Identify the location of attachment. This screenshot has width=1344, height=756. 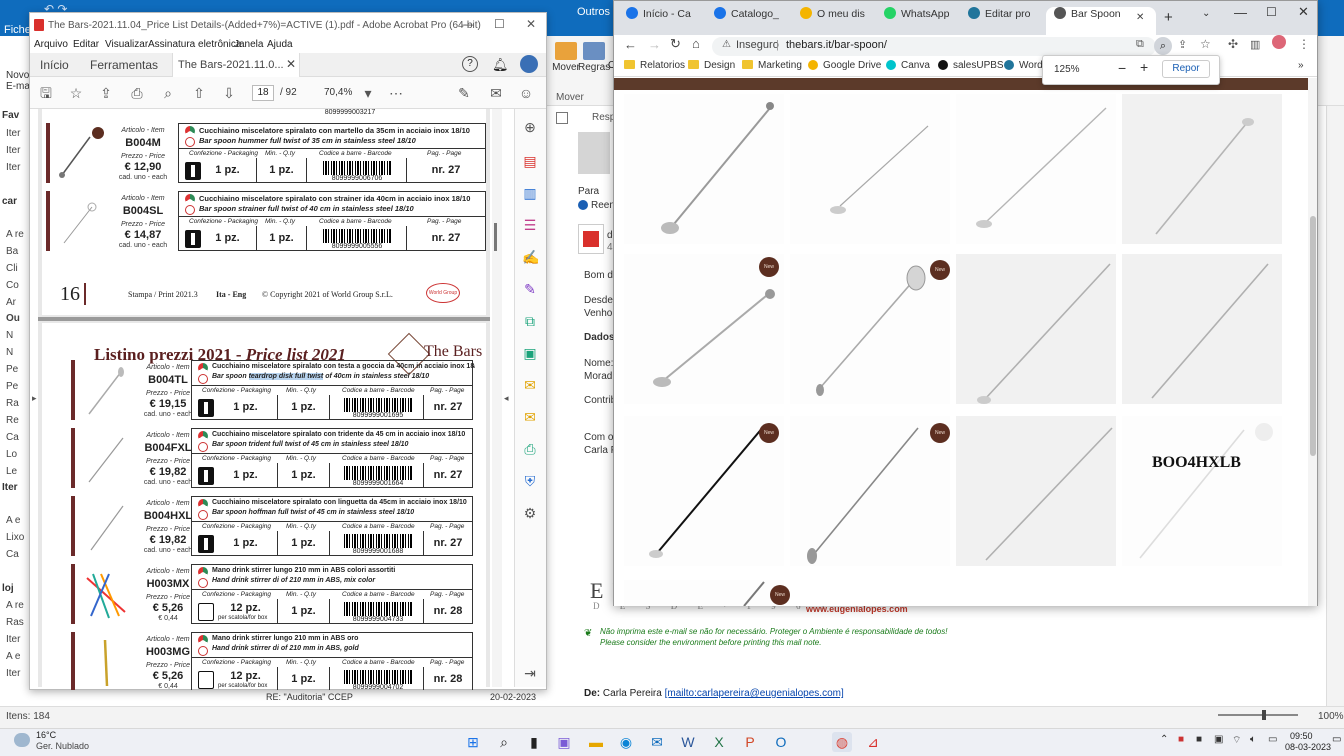
(591, 239).